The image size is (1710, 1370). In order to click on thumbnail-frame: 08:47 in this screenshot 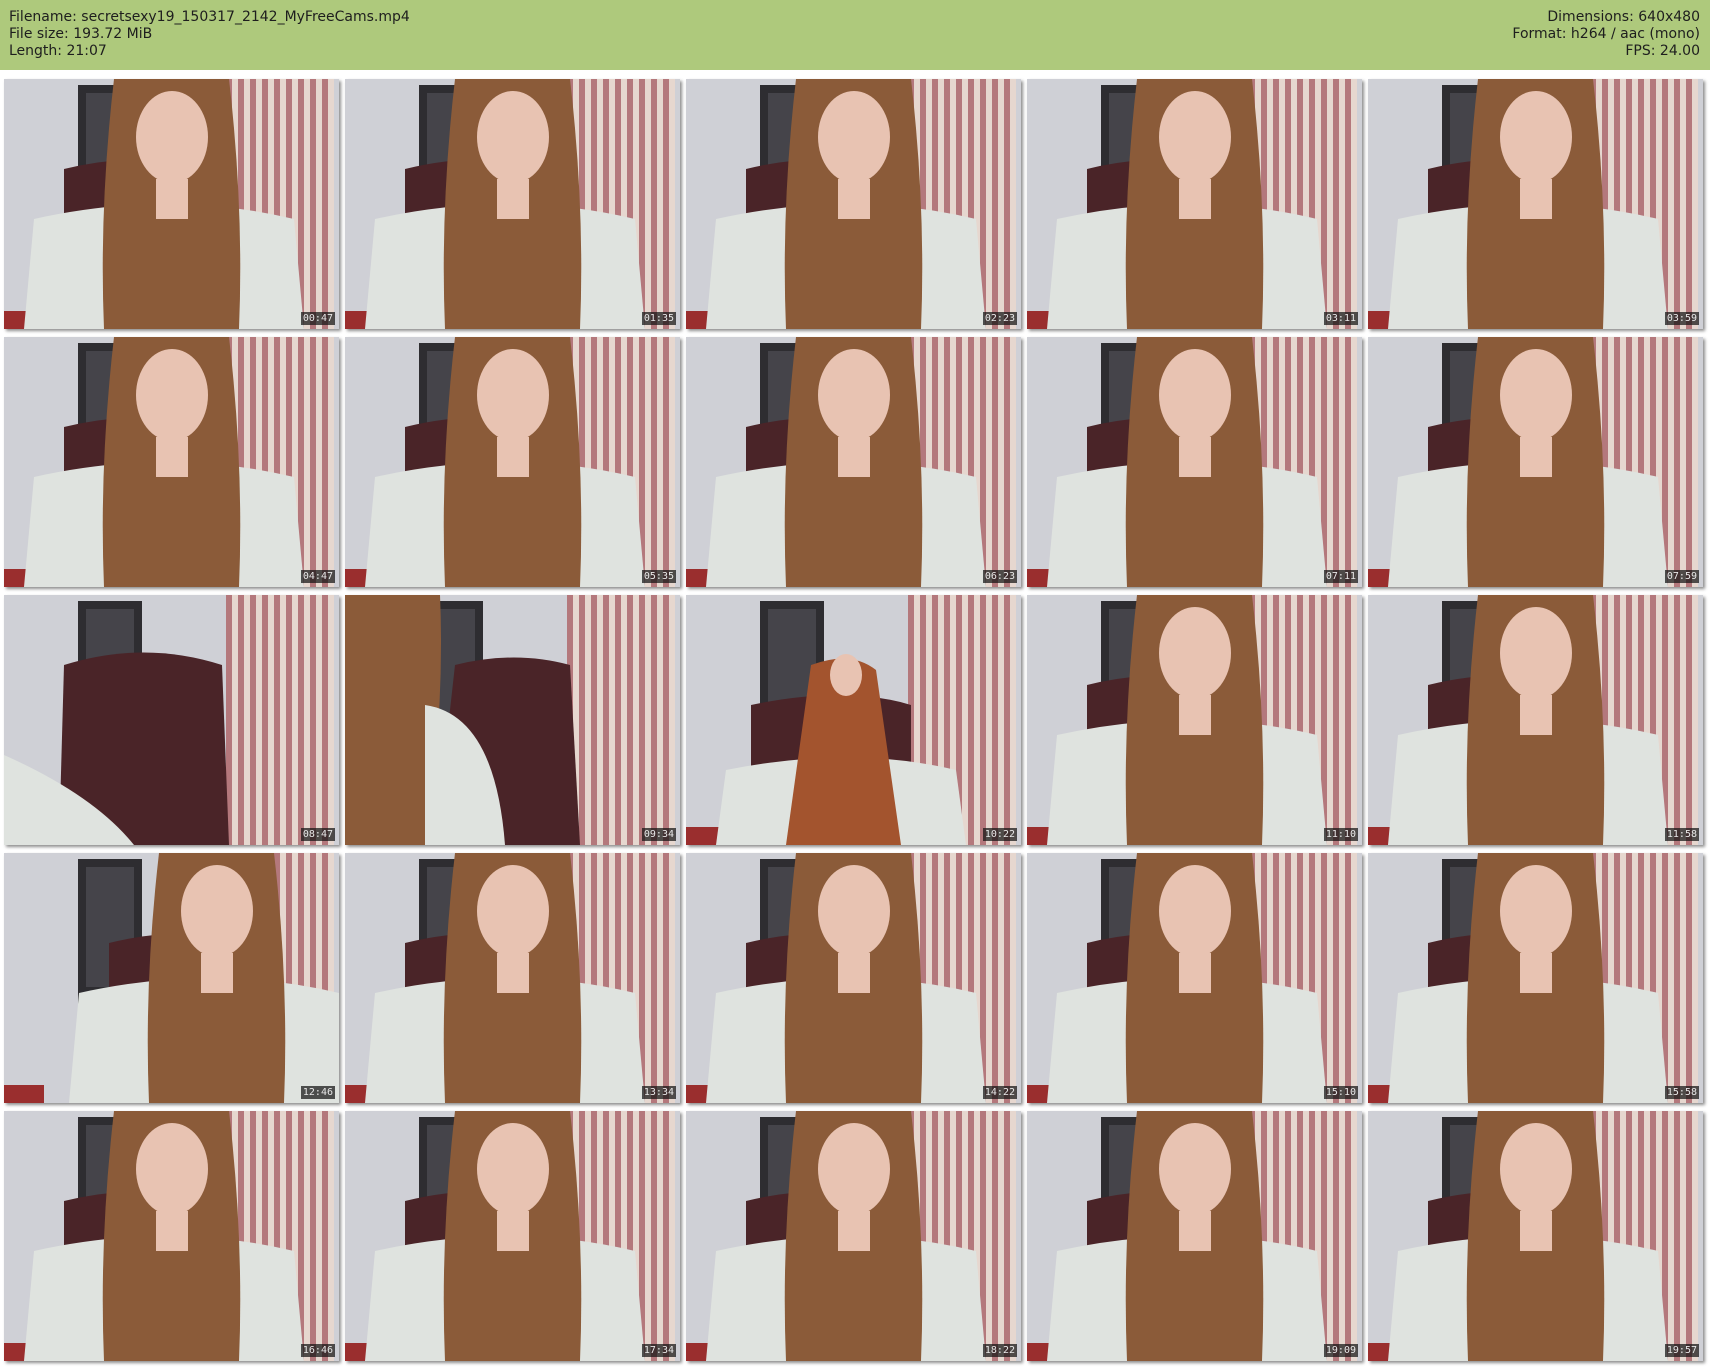, I will do `click(171, 720)`.